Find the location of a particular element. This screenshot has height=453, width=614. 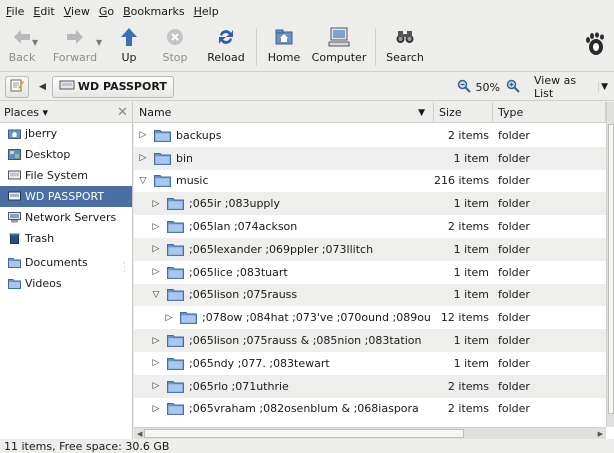

forward-button: Forward ▼ is located at coordinates (75, 46).